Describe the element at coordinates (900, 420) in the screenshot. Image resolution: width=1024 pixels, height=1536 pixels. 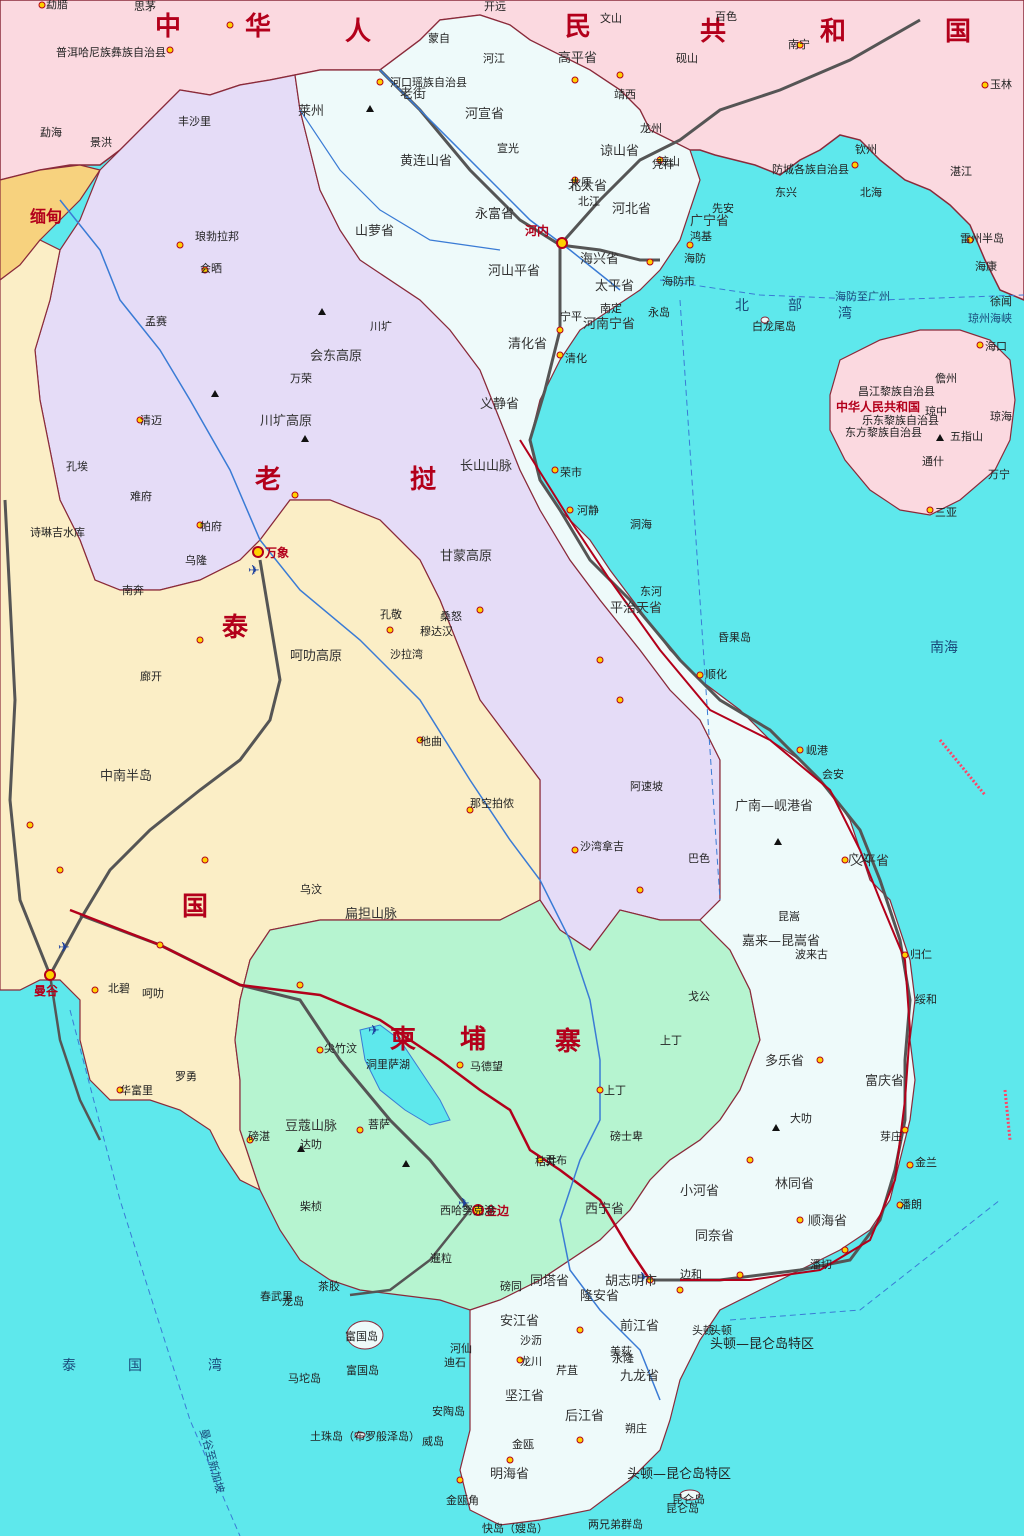
I see `svg-text: 乐东黎族自治县` at that location.